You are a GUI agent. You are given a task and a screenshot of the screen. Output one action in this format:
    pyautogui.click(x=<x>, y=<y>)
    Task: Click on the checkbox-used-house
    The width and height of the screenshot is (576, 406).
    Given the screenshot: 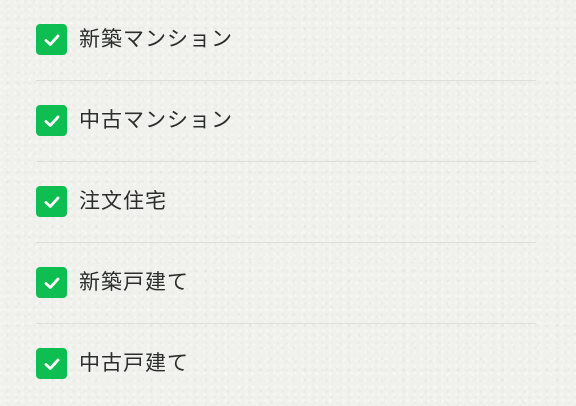 What is the action you would take?
    pyautogui.click(x=51, y=363)
    